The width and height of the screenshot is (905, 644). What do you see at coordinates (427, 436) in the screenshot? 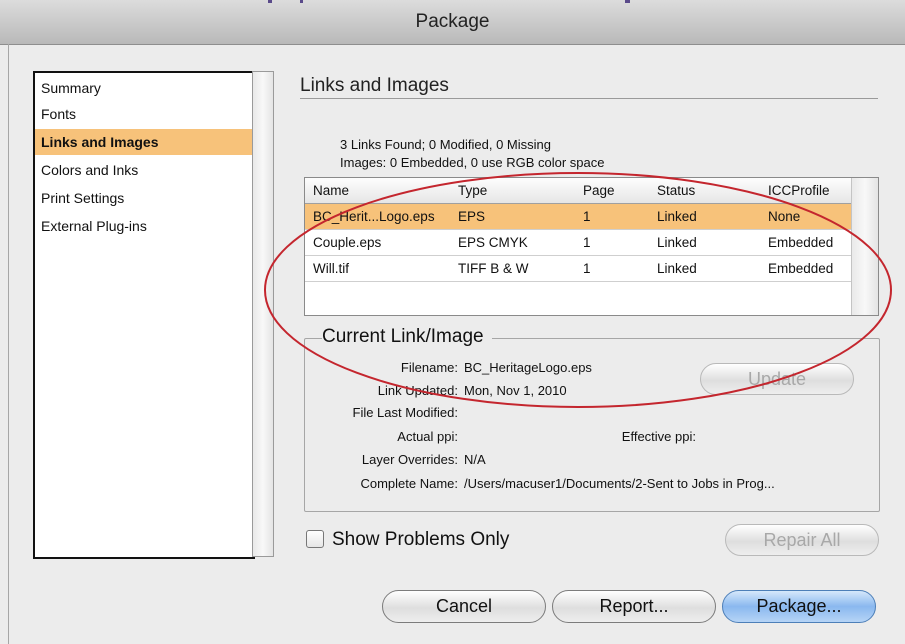
I see `actual-ppi-label: Actual ppi:` at bounding box center [427, 436].